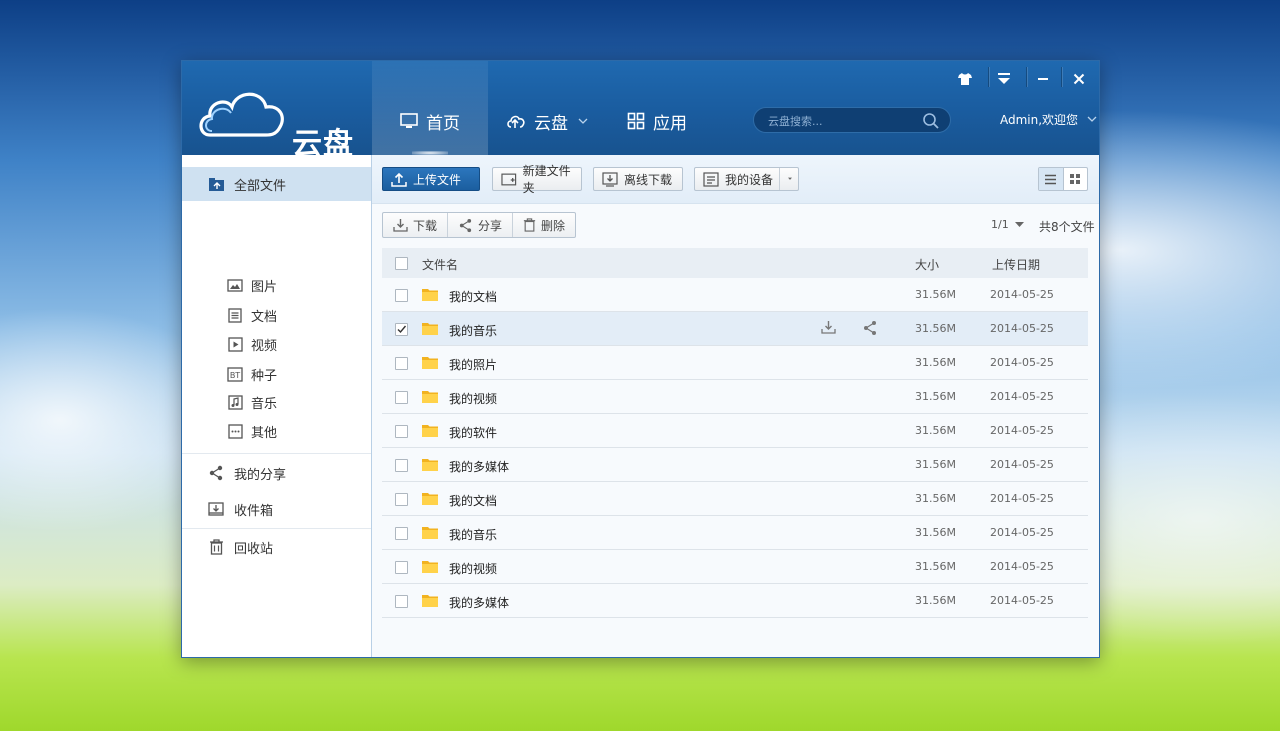 Image resolution: width=1280 pixels, height=731 pixels. I want to click on sidebar-item-music: 音乐, so click(251, 402).